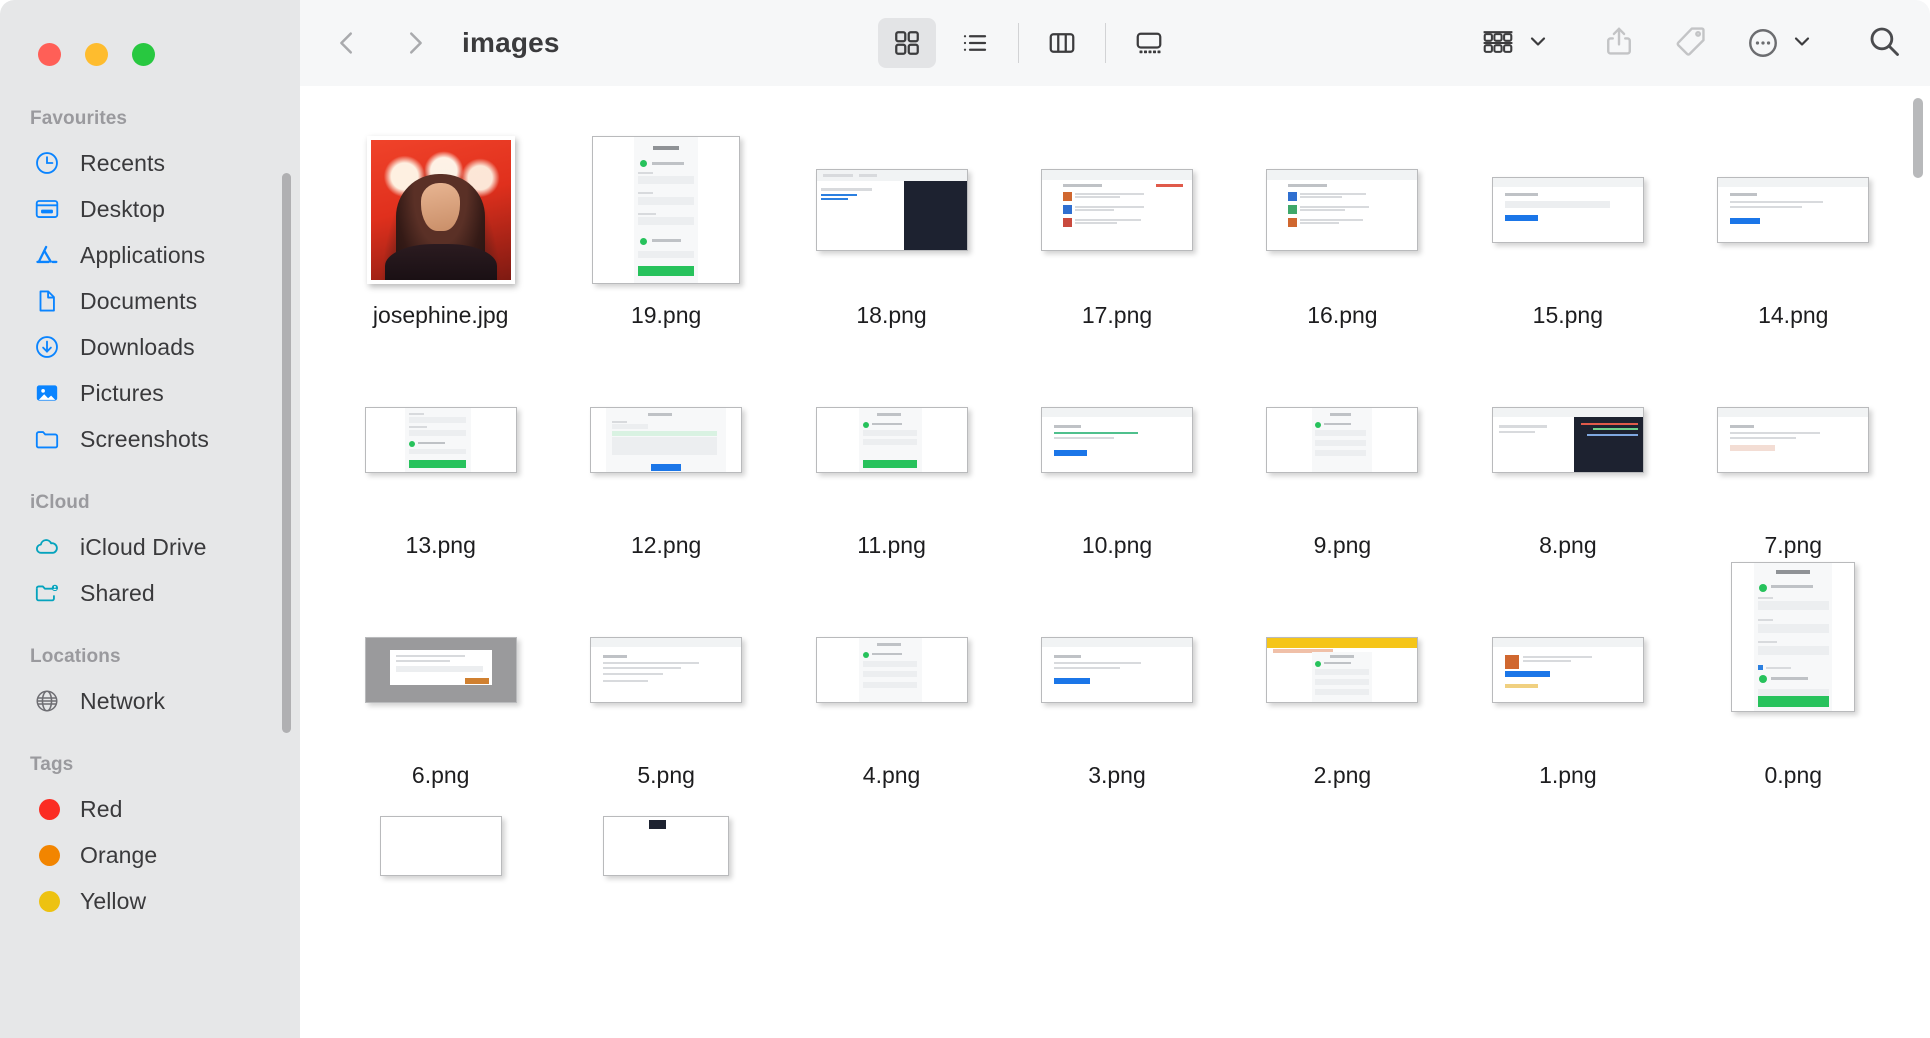 The width and height of the screenshot is (1930, 1038). I want to click on sidebar-item-label: Yellow, so click(113, 900).